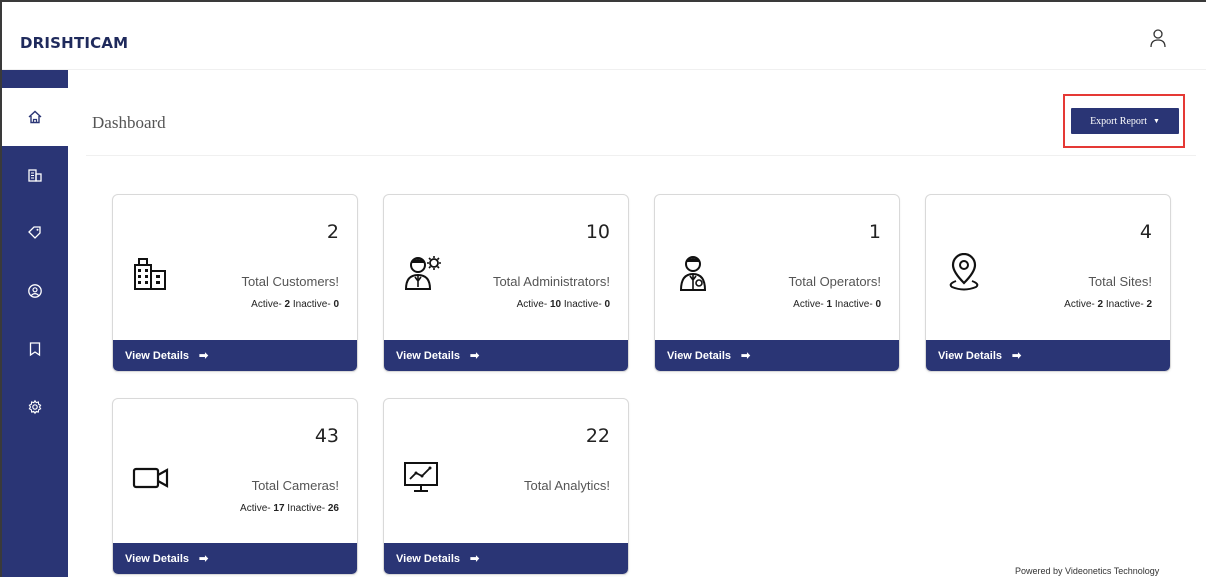 The height and width of the screenshot is (577, 1206). What do you see at coordinates (150, 478) in the screenshot?
I see `video-camera-icon` at bounding box center [150, 478].